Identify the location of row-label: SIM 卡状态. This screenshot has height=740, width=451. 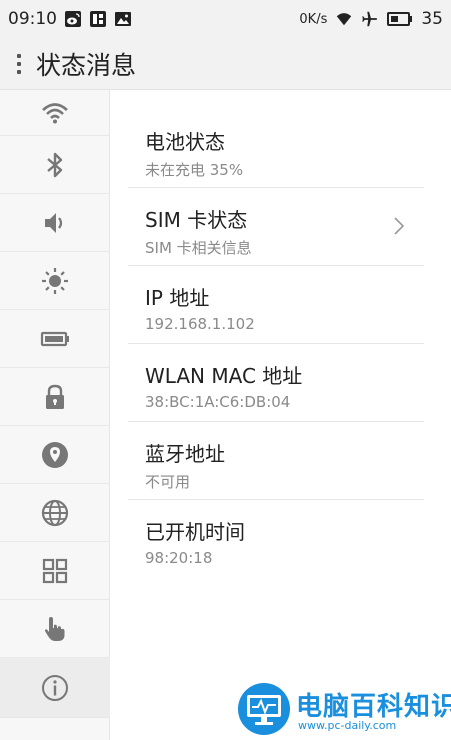
(196, 220).